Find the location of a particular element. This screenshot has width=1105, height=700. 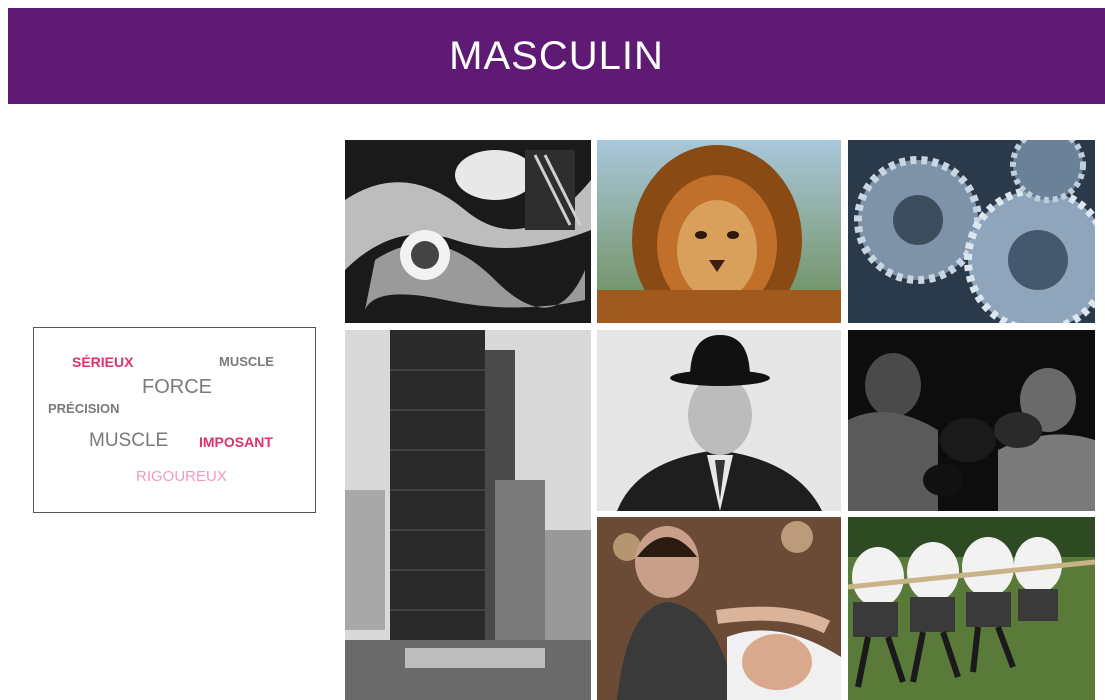

header-banner: MASCULIN is located at coordinates (556, 56).